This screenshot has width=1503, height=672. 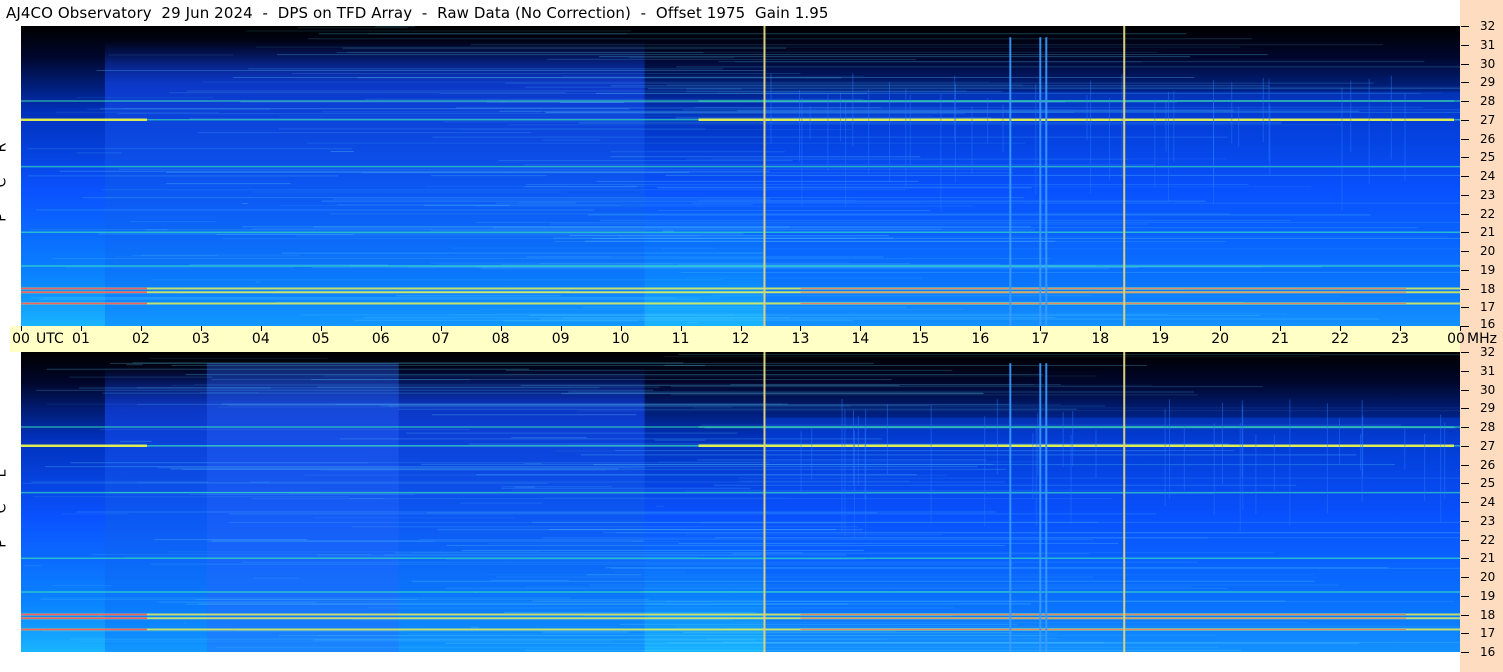 I want to click on utc-tick-label: 22, so click(x=1340, y=339).